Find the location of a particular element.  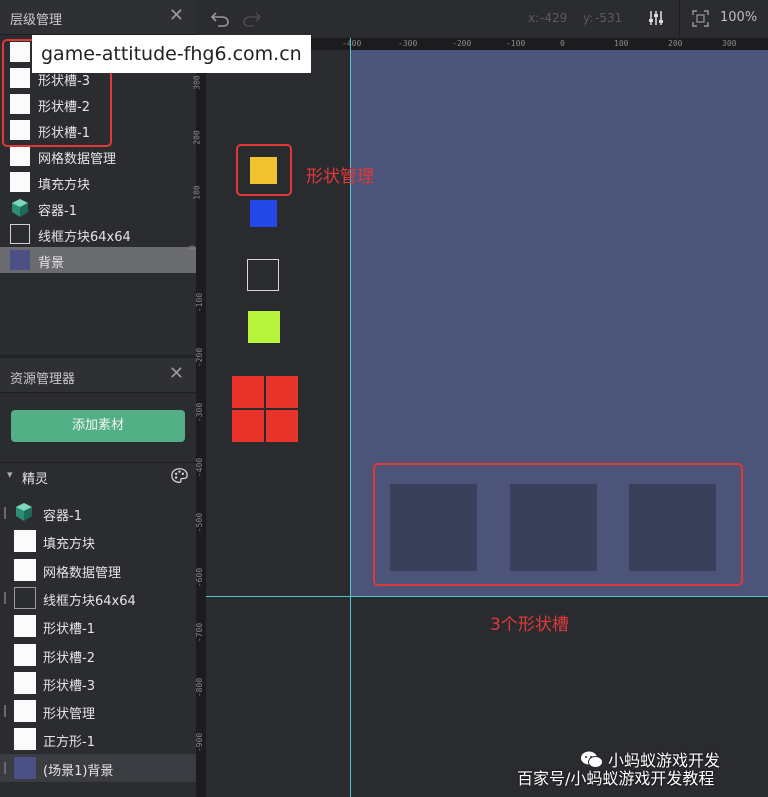

sprite-section-label: 精灵 is located at coordinates (35, 479).